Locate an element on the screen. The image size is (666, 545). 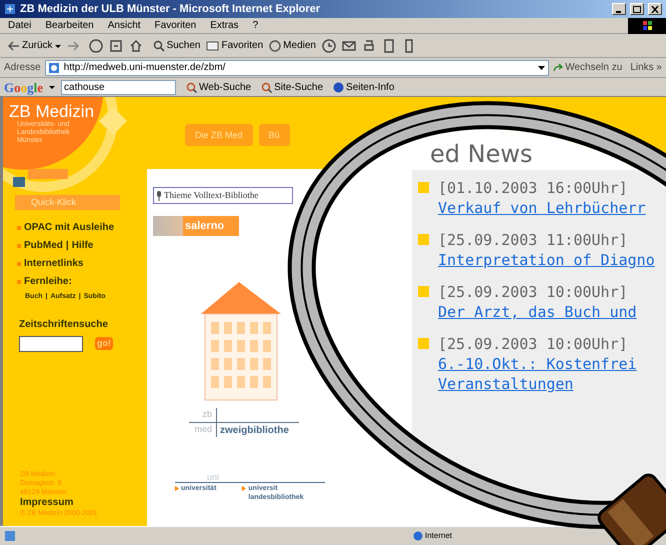
close-button is located at coordinates (655, 9).